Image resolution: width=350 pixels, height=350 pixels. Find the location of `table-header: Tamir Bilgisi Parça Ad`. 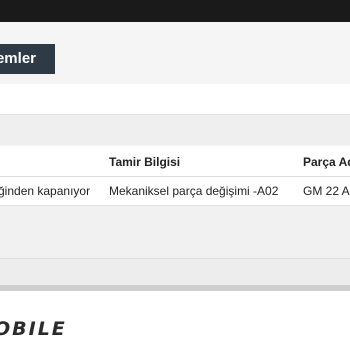

table-header: Tamir Bilgisi Parça Ad is located at coordinates (175, 161).